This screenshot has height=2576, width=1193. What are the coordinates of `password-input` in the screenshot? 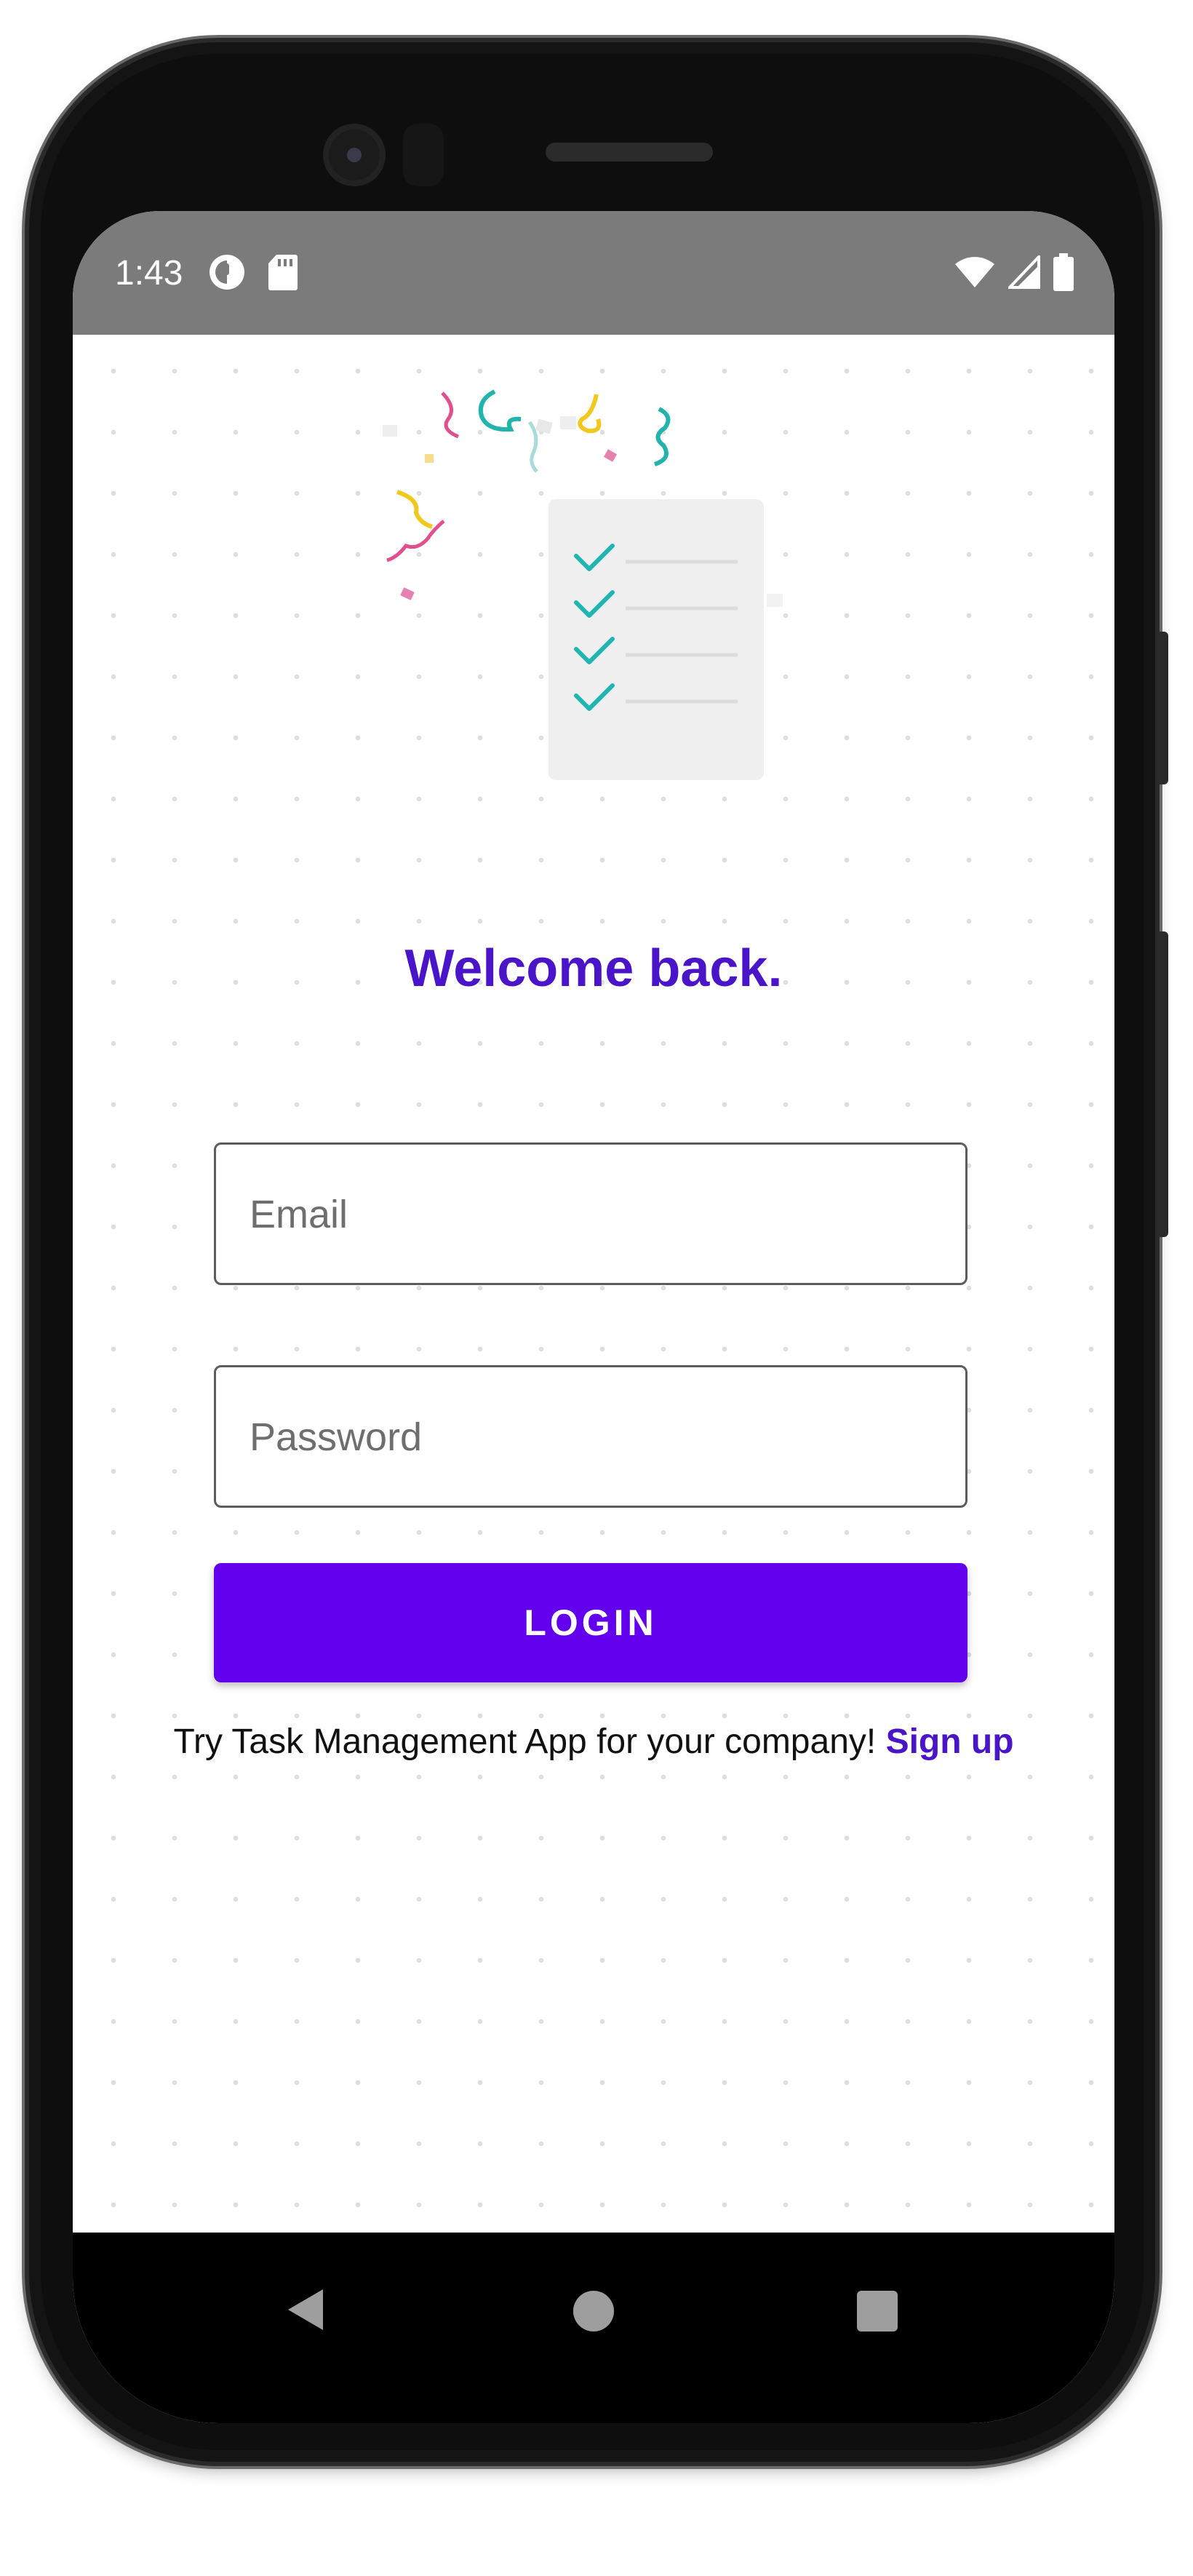 It's located at (591, 1437).